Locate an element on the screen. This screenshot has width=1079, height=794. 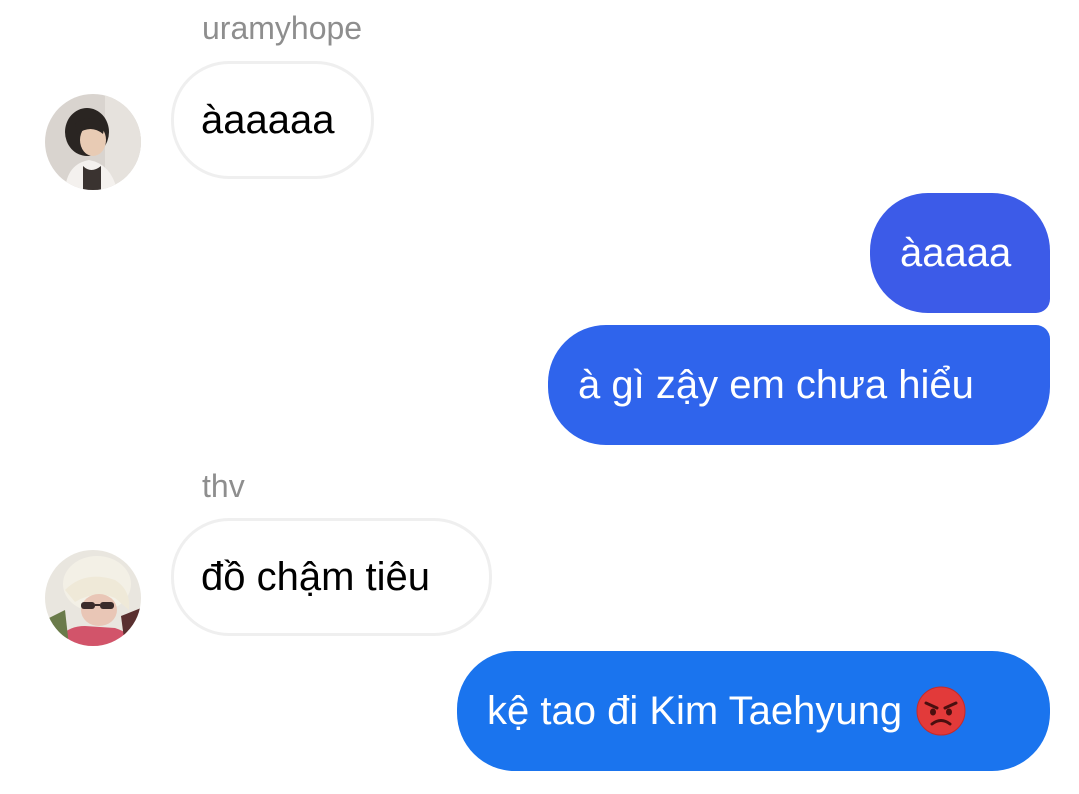
outgoing-message-bubble: kệ tao đi Kim Taehyung is located at coordinates (753, 711).